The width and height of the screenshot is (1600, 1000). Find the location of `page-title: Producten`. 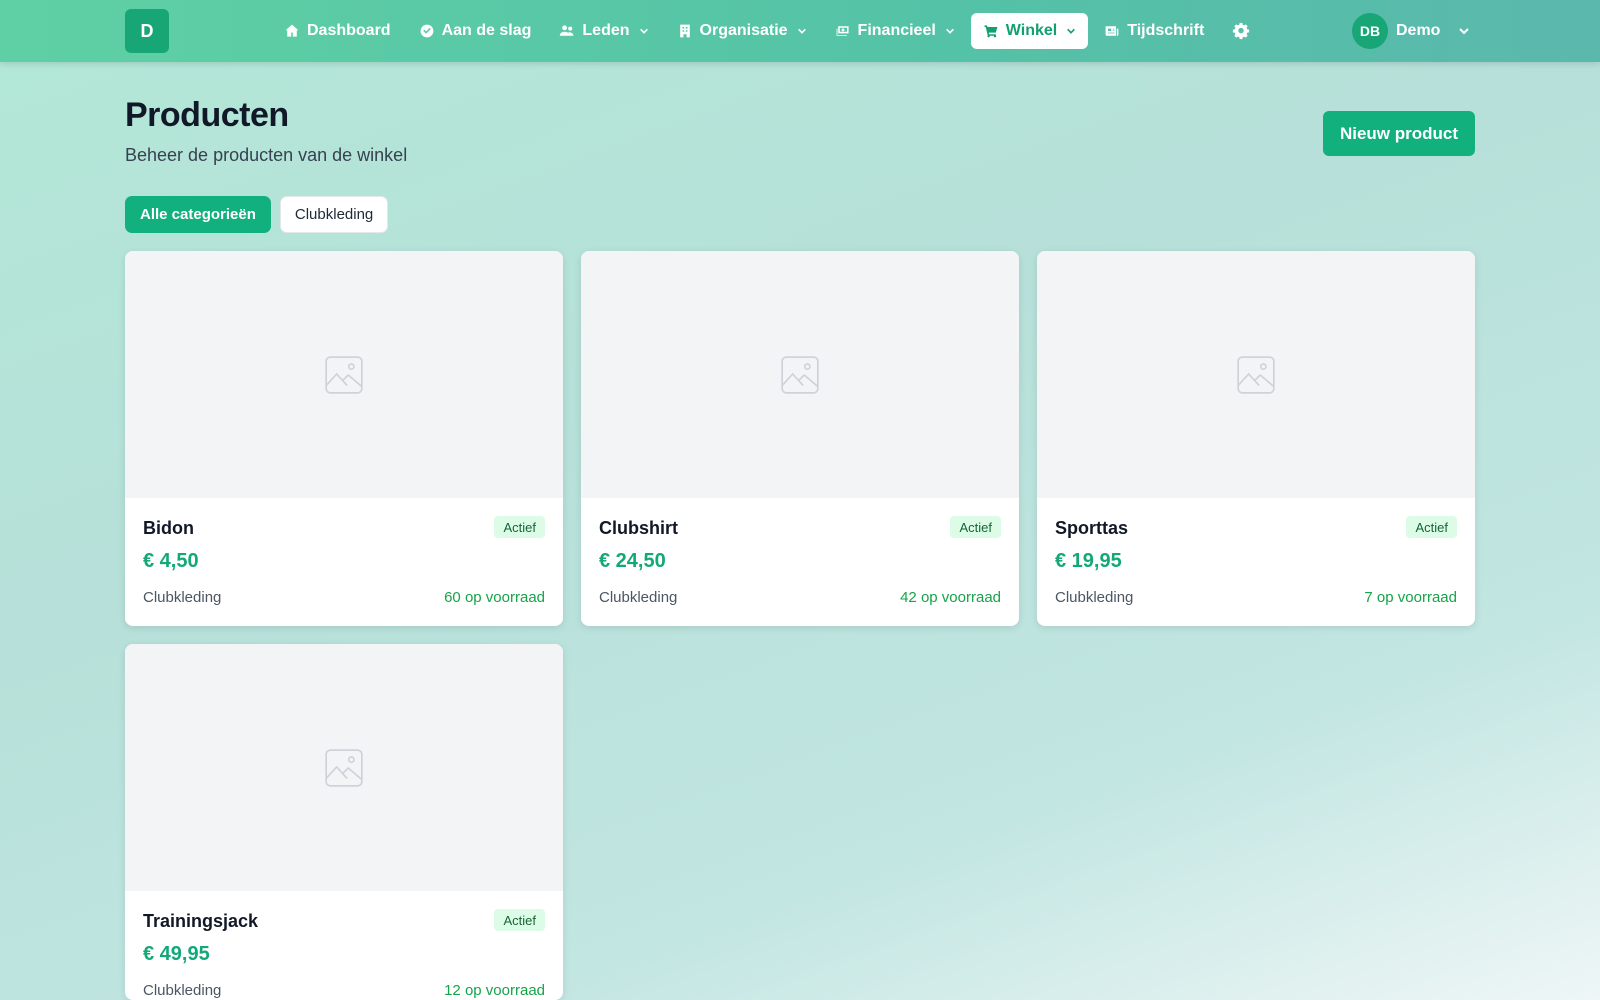

page-title: Producten is located at coordinates (207, 115).